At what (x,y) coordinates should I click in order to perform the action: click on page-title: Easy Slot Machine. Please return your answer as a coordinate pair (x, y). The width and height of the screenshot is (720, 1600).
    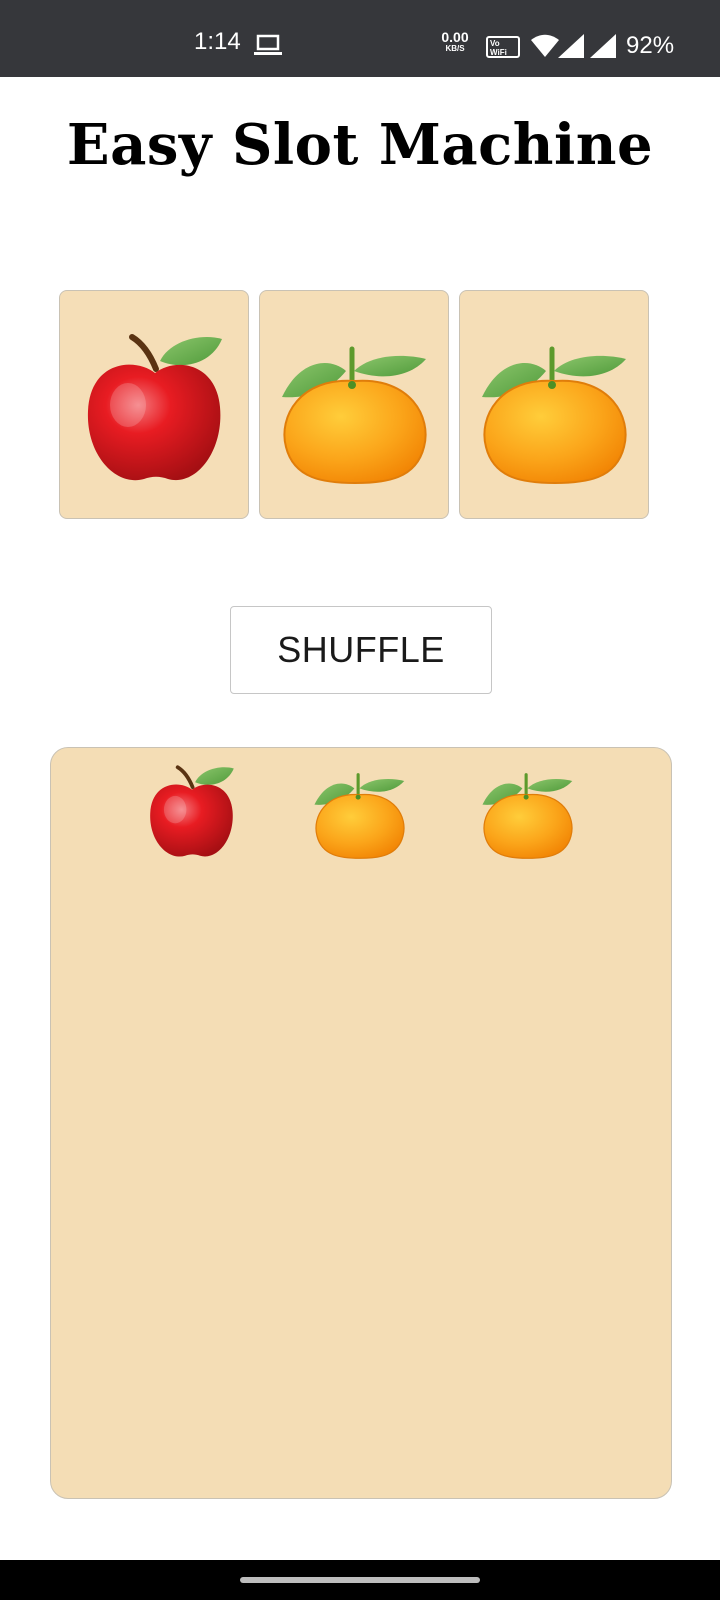
    Looking at the image, I should click on (360, 145).